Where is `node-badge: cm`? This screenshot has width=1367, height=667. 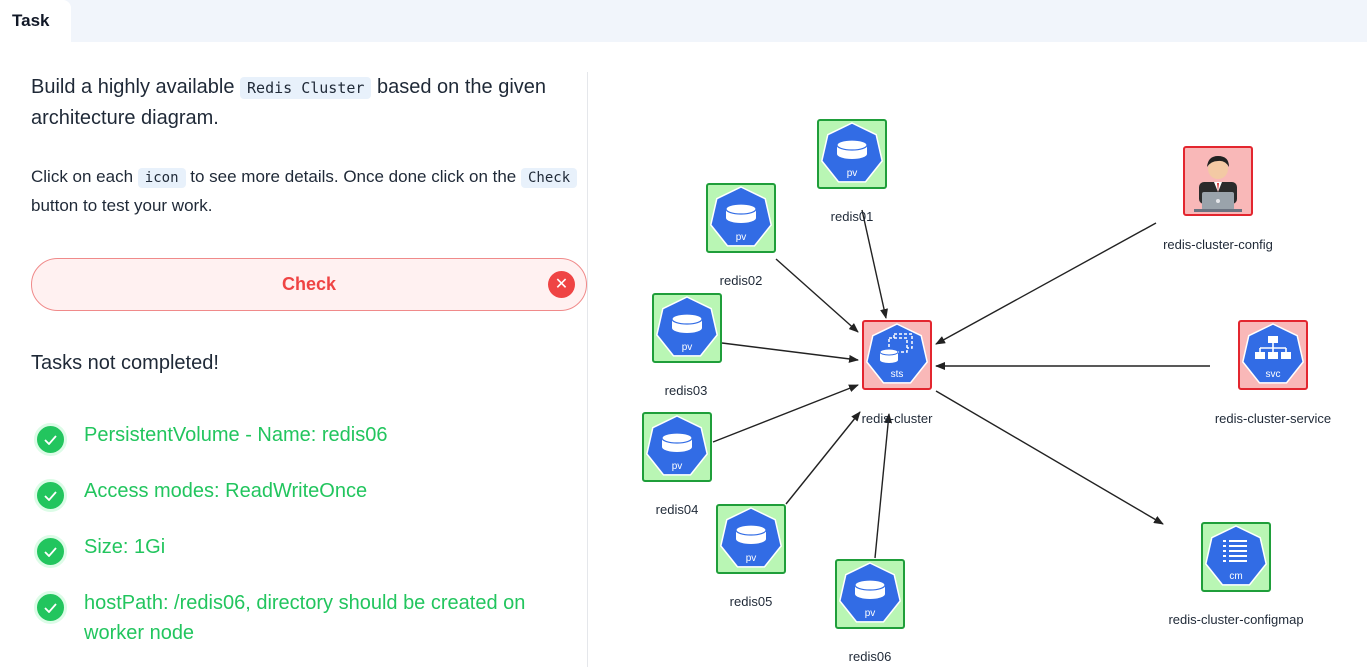 node-badge: cm is located at coordinates (1235, 576).